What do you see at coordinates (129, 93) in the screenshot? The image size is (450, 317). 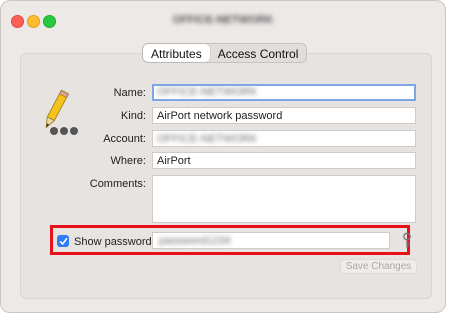 I see `name-label: Name:` at bounding box center [129, 93].